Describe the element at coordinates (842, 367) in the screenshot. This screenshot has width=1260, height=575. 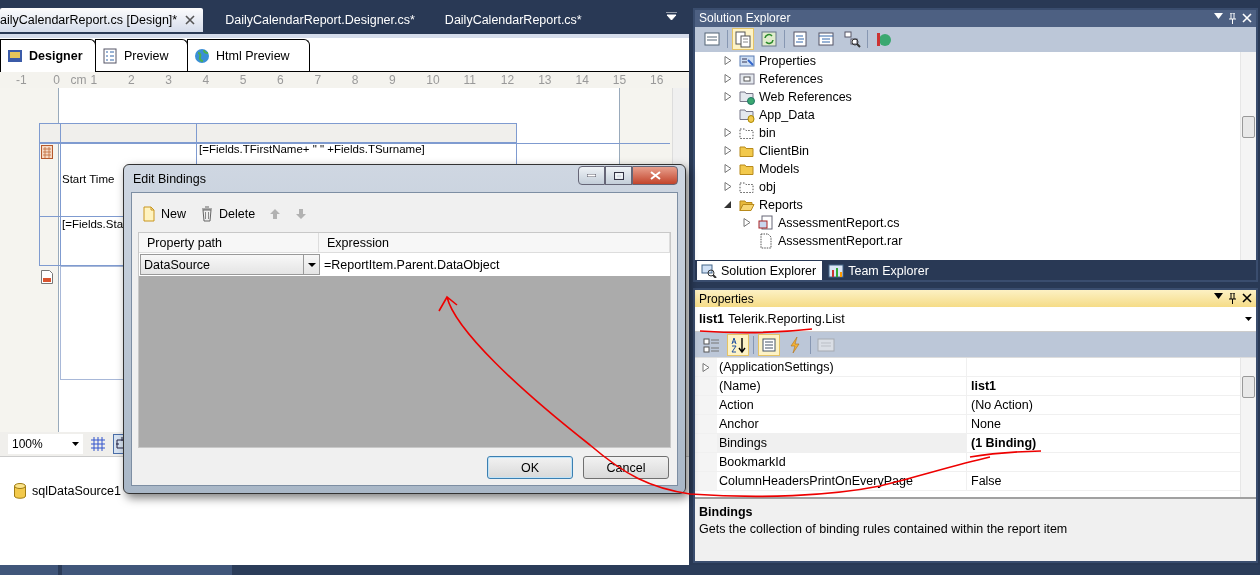
I see `property-name: (ApplicationSettings)` at that location.